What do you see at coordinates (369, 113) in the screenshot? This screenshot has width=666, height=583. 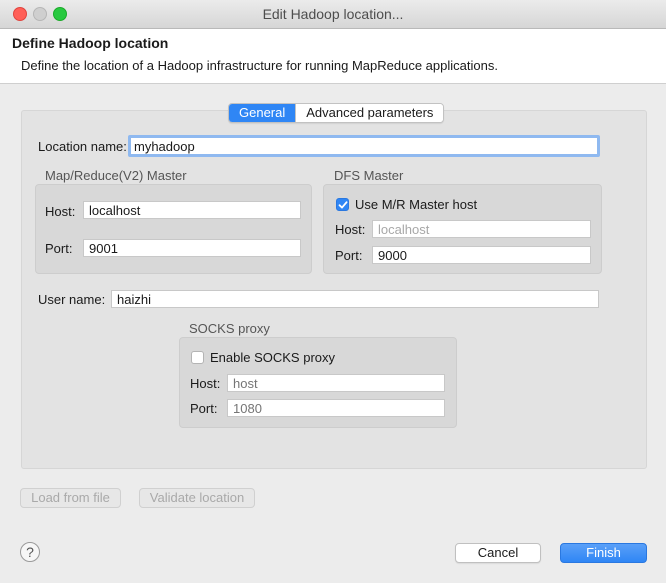 I see `tab-advanced-parameters: Advanced parameters` at bounding box center [369, 113].